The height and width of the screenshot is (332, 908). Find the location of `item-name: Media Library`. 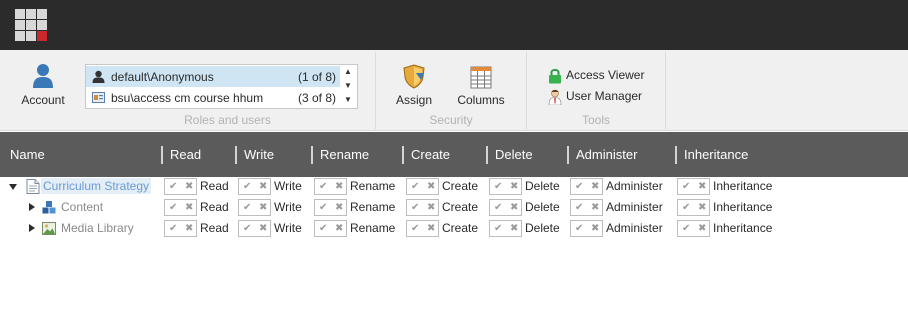

item-name: Media Library is located at coordinates (97, 228).